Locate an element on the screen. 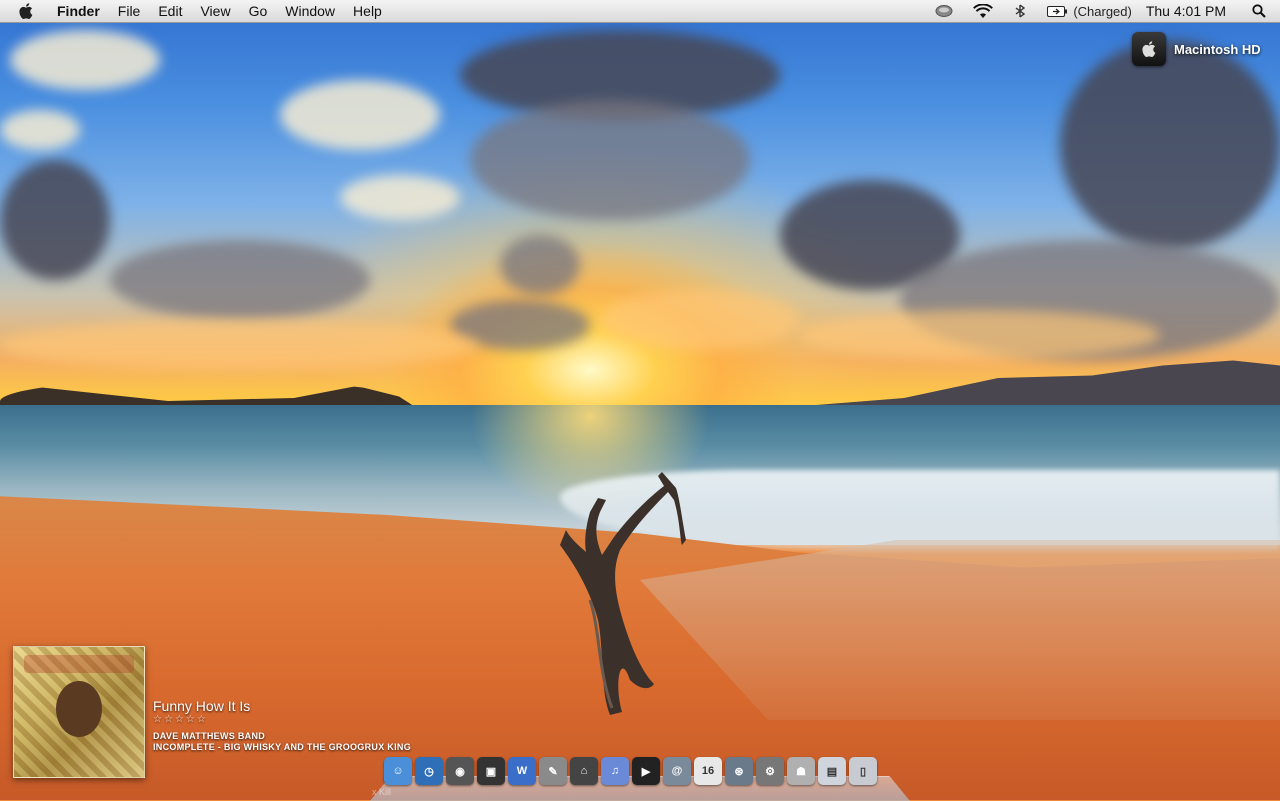 The width and height of the screenshot is (1280, 801). dock-item-glyph: @ is located at coordinates (677, 771).